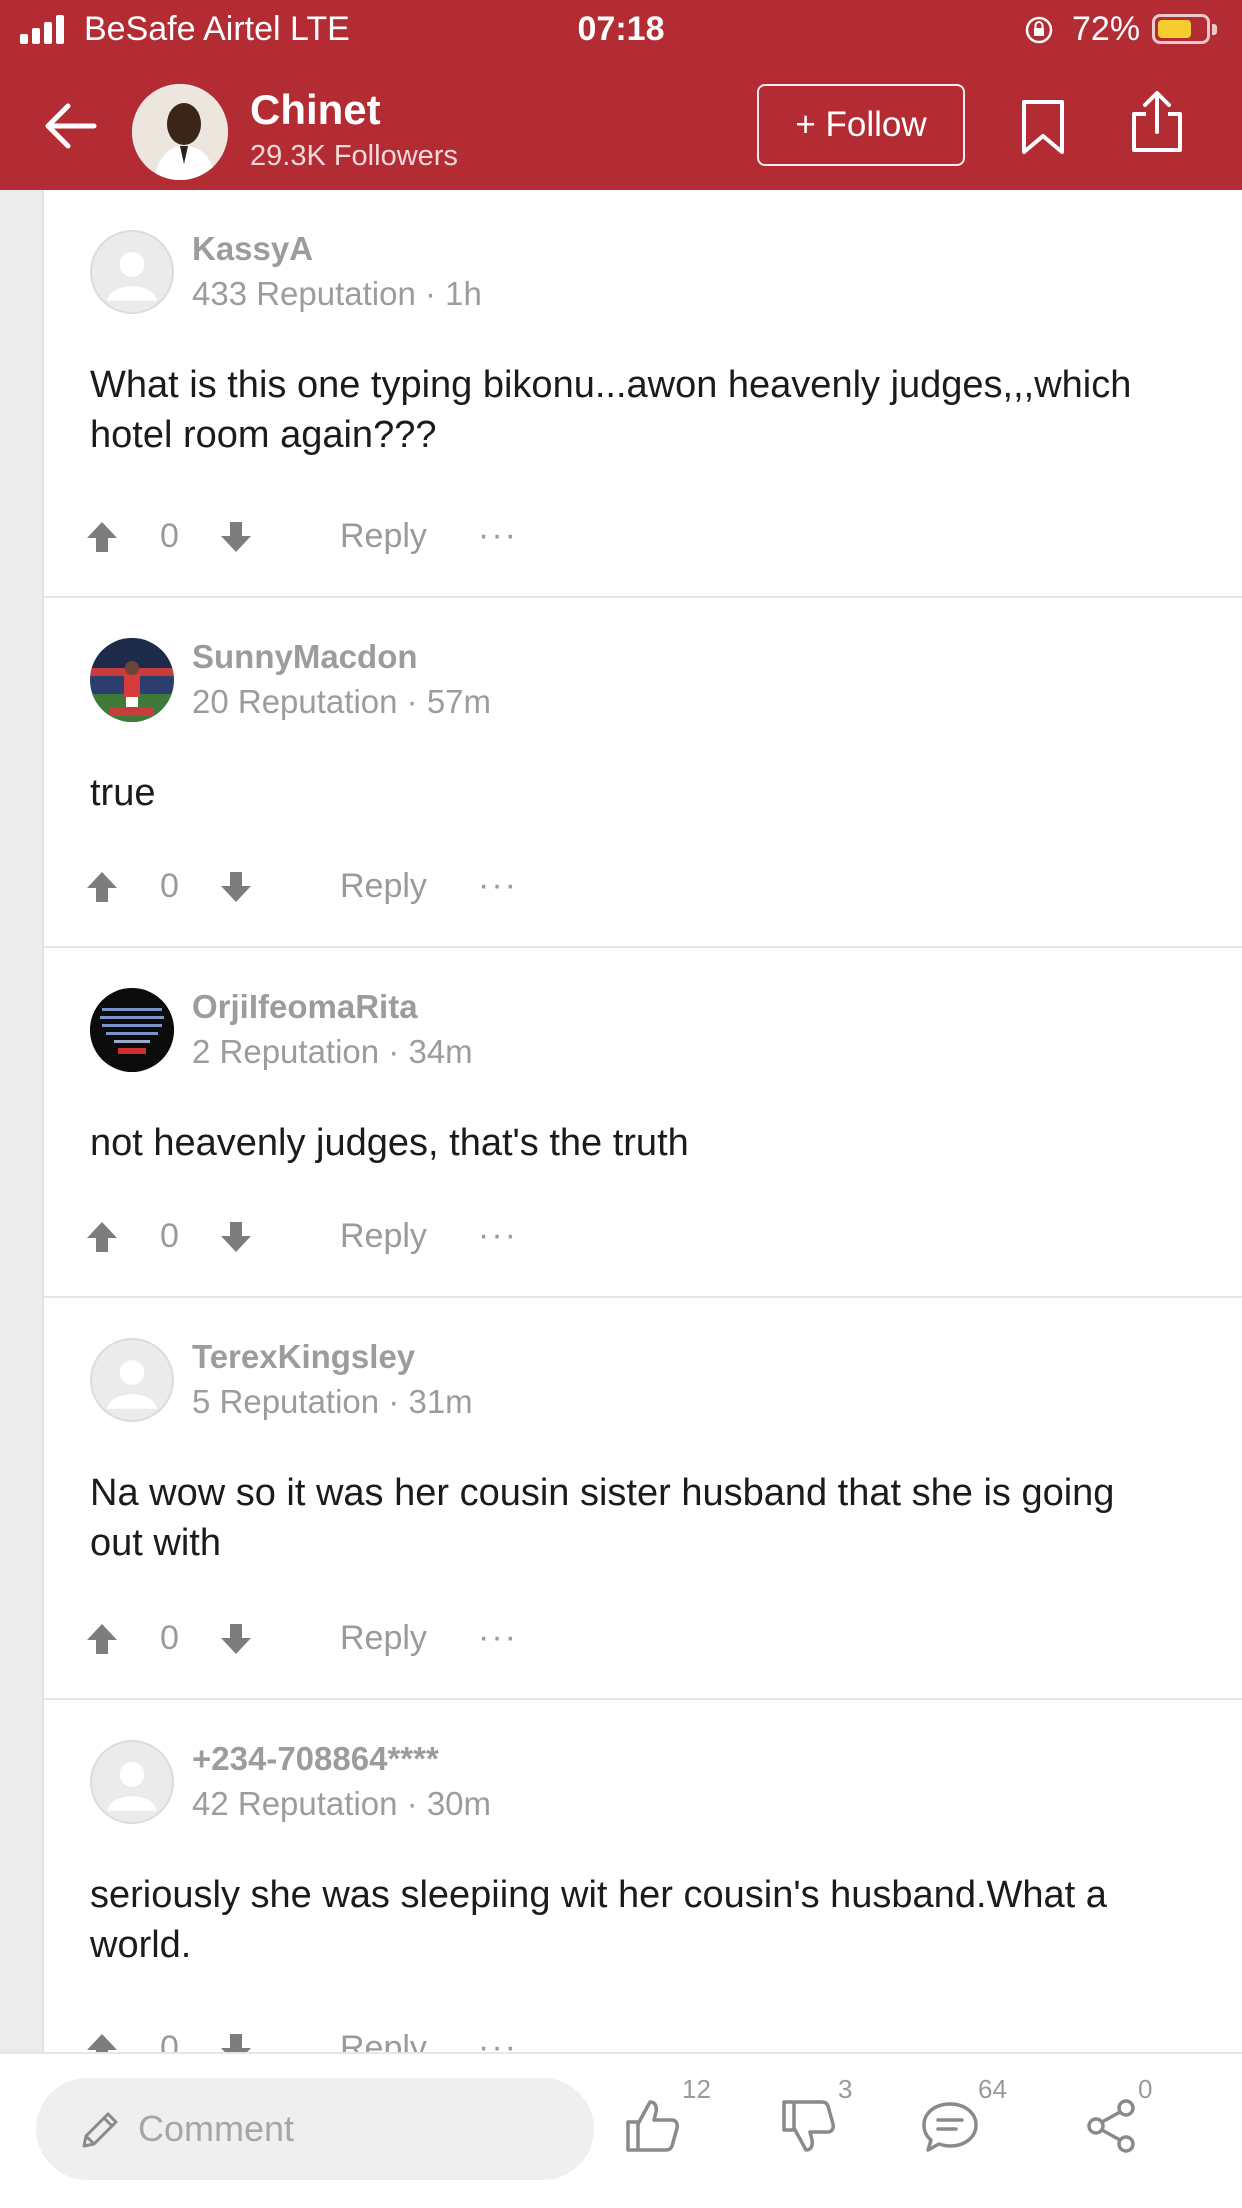 Image resolution: width=1242 pixels, height=2208 pixels. Describe the element at coordinates (252, 249) in the screenshot. I see `comment-username: KassyA` at that location.